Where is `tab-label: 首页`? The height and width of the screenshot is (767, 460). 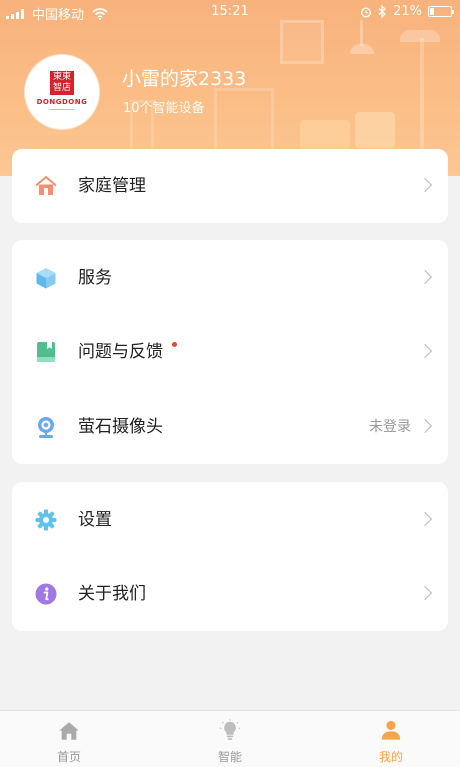
tab-label: 首页 is located at coordinates (68, 757).